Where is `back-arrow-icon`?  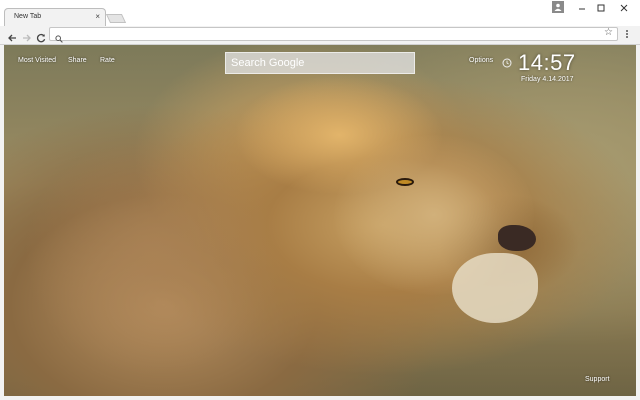 back-arrow-icon is located at coordinates (12, 36).